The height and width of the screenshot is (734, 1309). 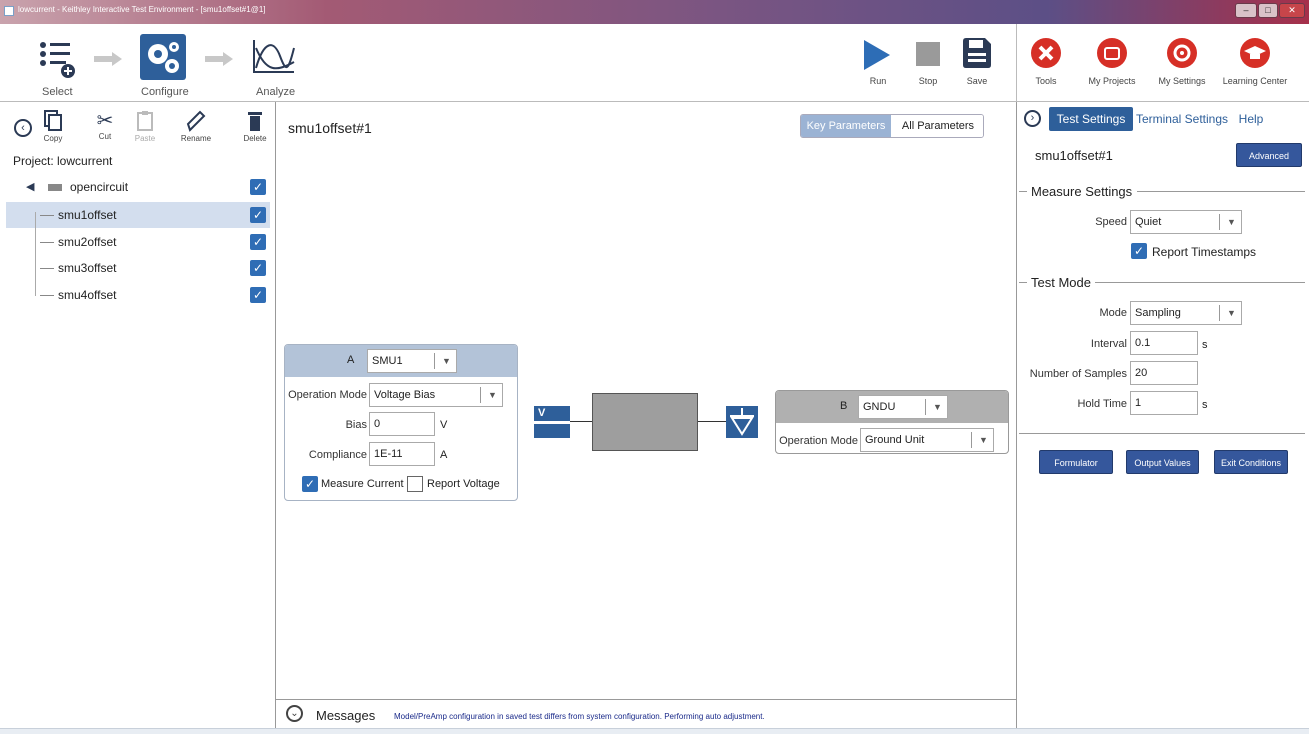 I want to click on copy-button: Copy, so click(x=53, y=126).